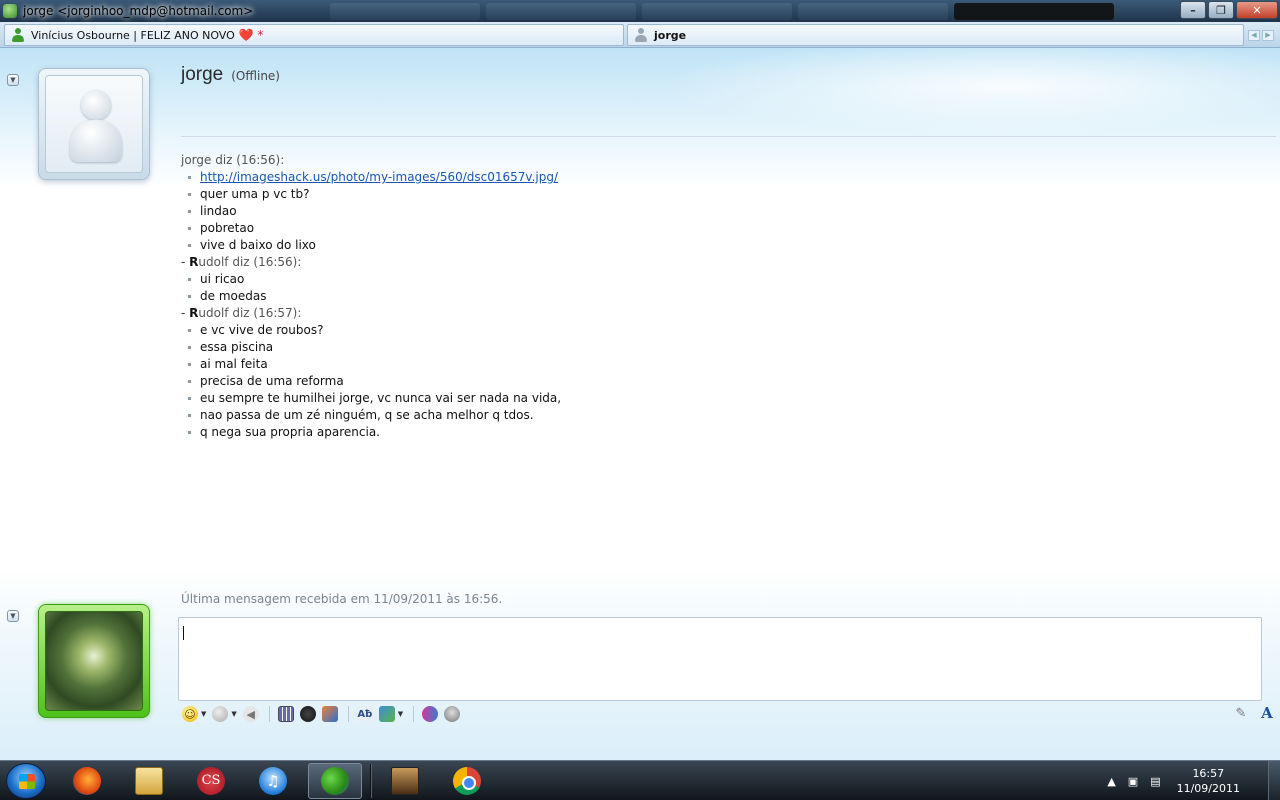  Describe the element at coordinates (251, 35) in the screenshot. I see `heart-icon: ❤️ *` at that location.